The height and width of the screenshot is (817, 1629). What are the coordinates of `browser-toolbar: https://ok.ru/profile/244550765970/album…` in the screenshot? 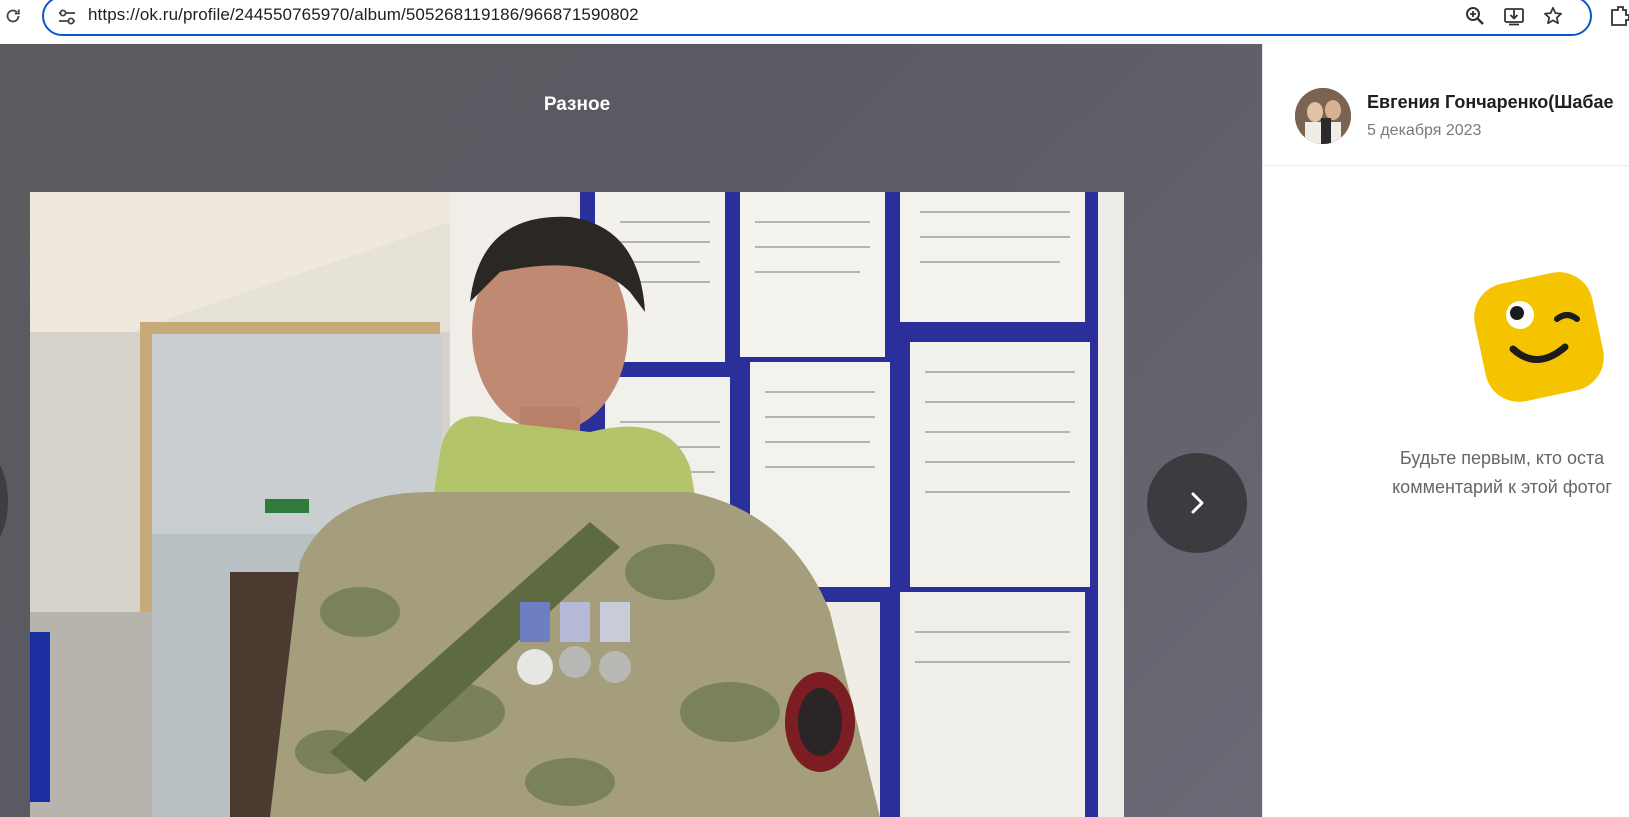 It's located at (814, 22).